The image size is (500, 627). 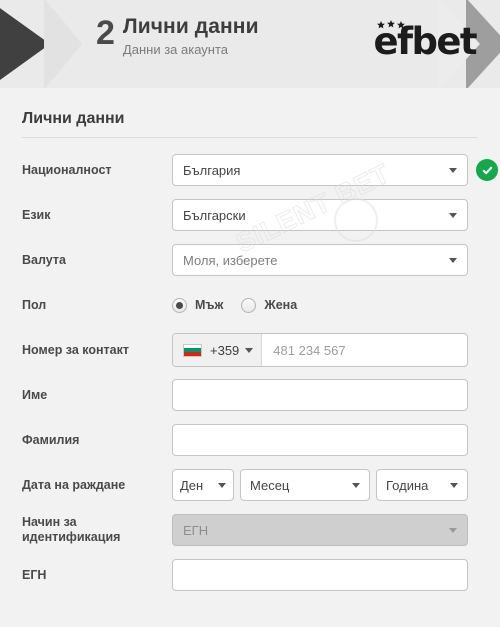 I want to click on gender-option-female-label: Жена, so click(x=281, y=305).